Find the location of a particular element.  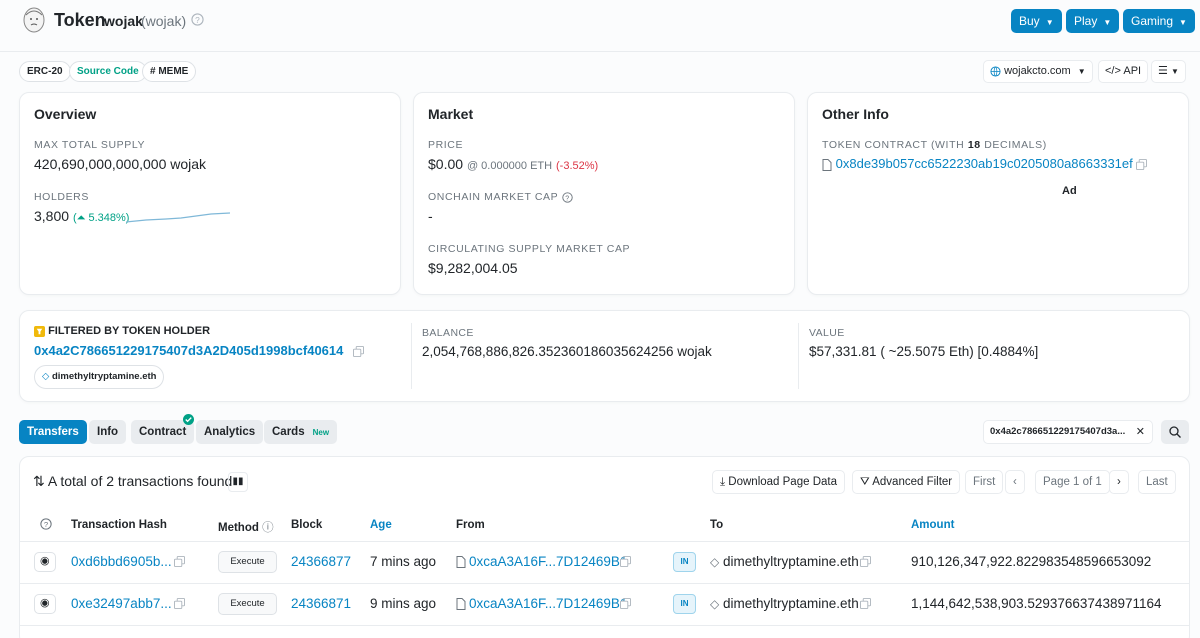

buy-button: Buy ▼ is located at coordinates (1036, 21).